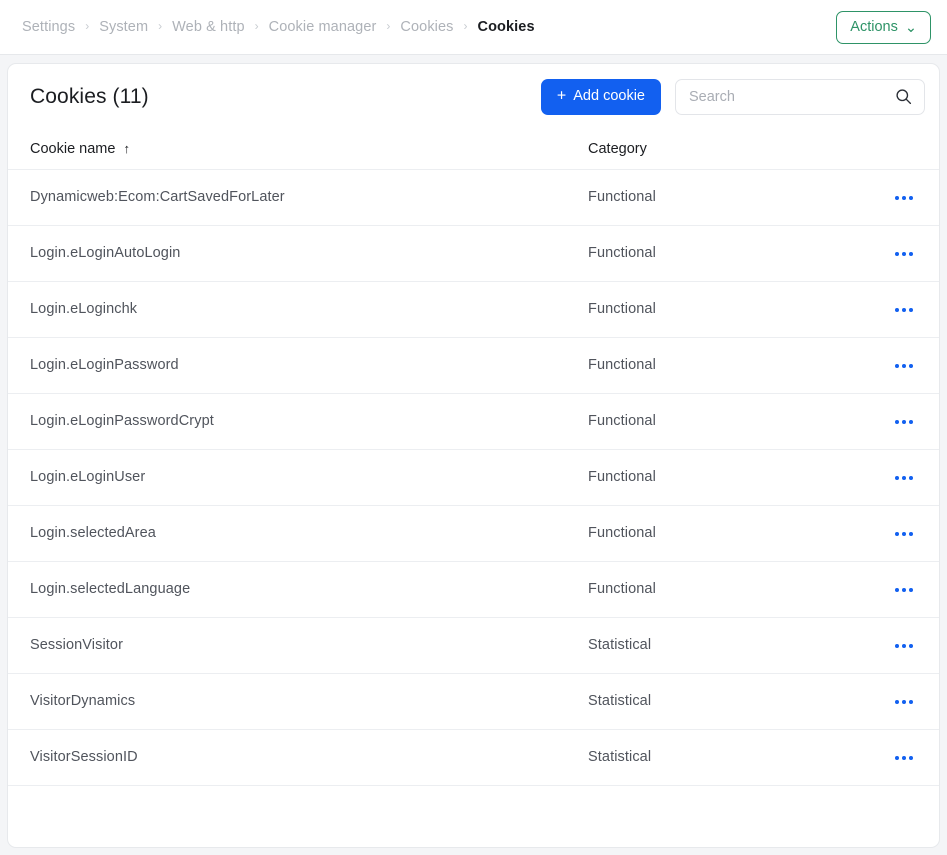 The height and width of the screenshot is (855, 947). What do you see at coordinates (473, 817) in the screenshot?
I see `table-empty-space` at bounding box center [473, 817].